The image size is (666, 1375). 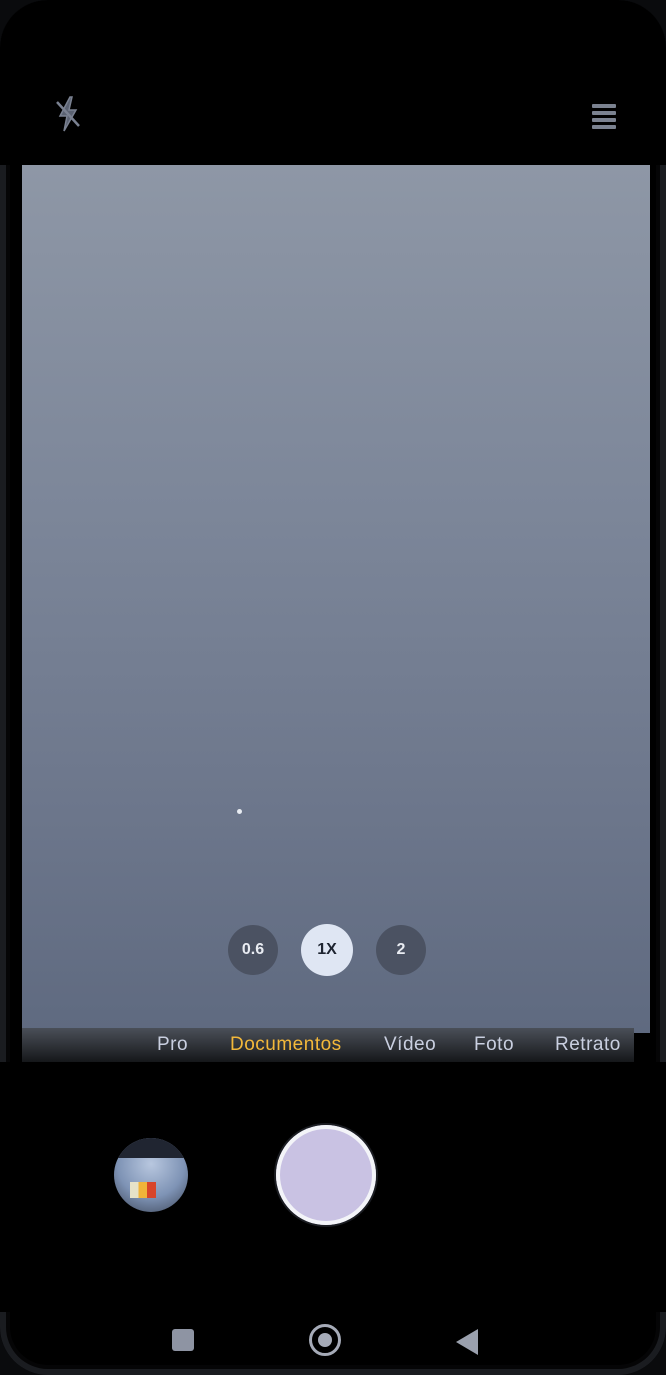 I want to click on mode-retrato: Retrato, so click(x=588, y=1045).